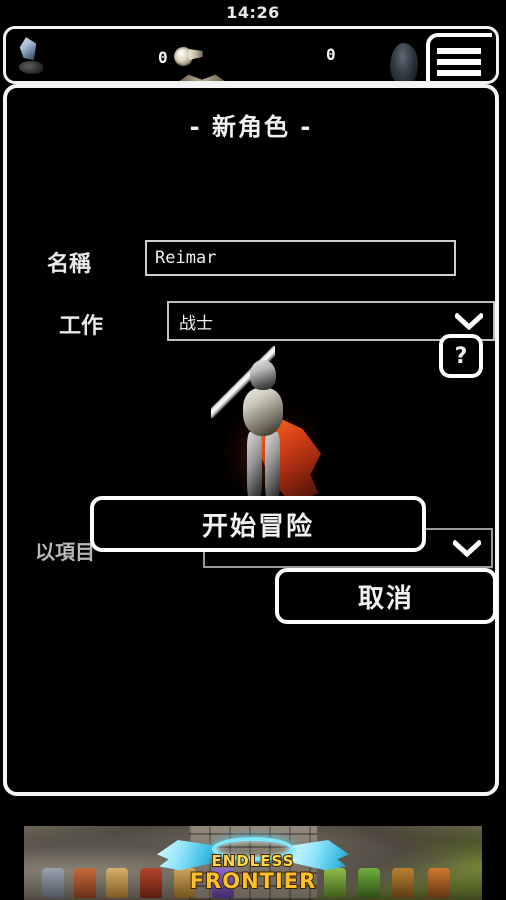 The width and height of the screenshot is (506, 900). I want to click on coin-icon, so click(188, 57).